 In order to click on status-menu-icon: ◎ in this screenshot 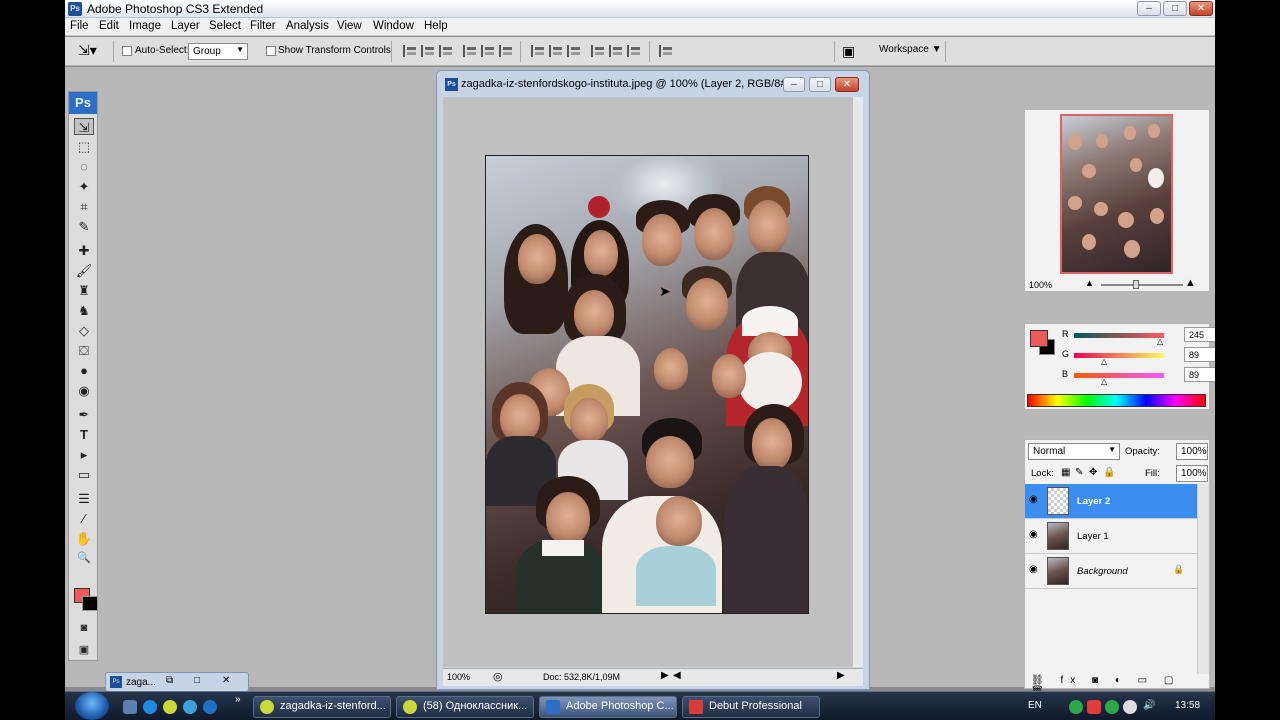, I will do `click(498, 676)`.